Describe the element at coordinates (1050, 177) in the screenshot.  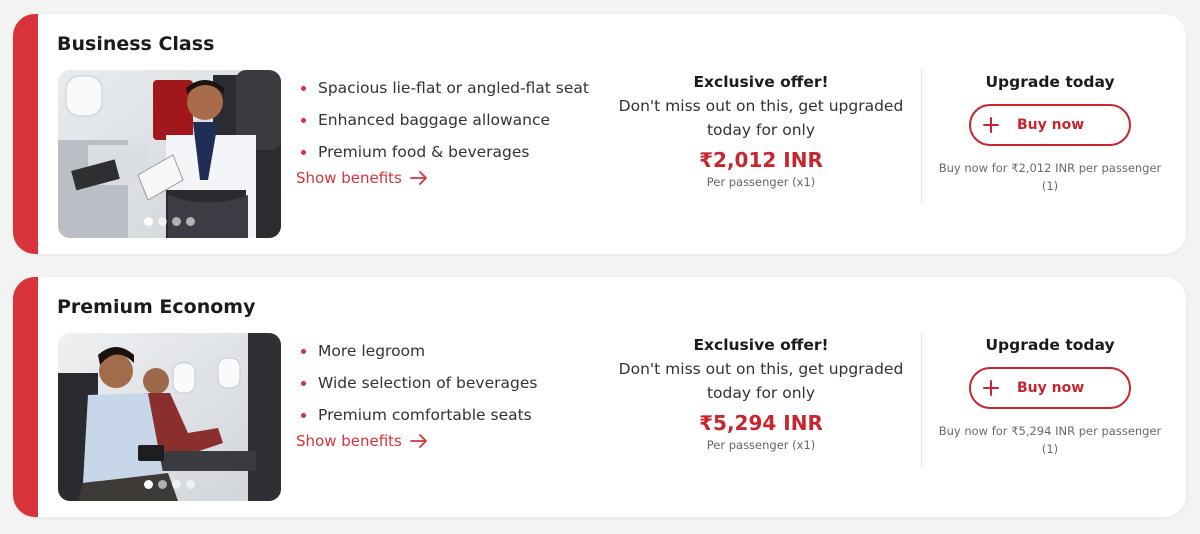
I see `buy-now-note: Buy now for ₹2,012 INR per passenger (1)` at that location.